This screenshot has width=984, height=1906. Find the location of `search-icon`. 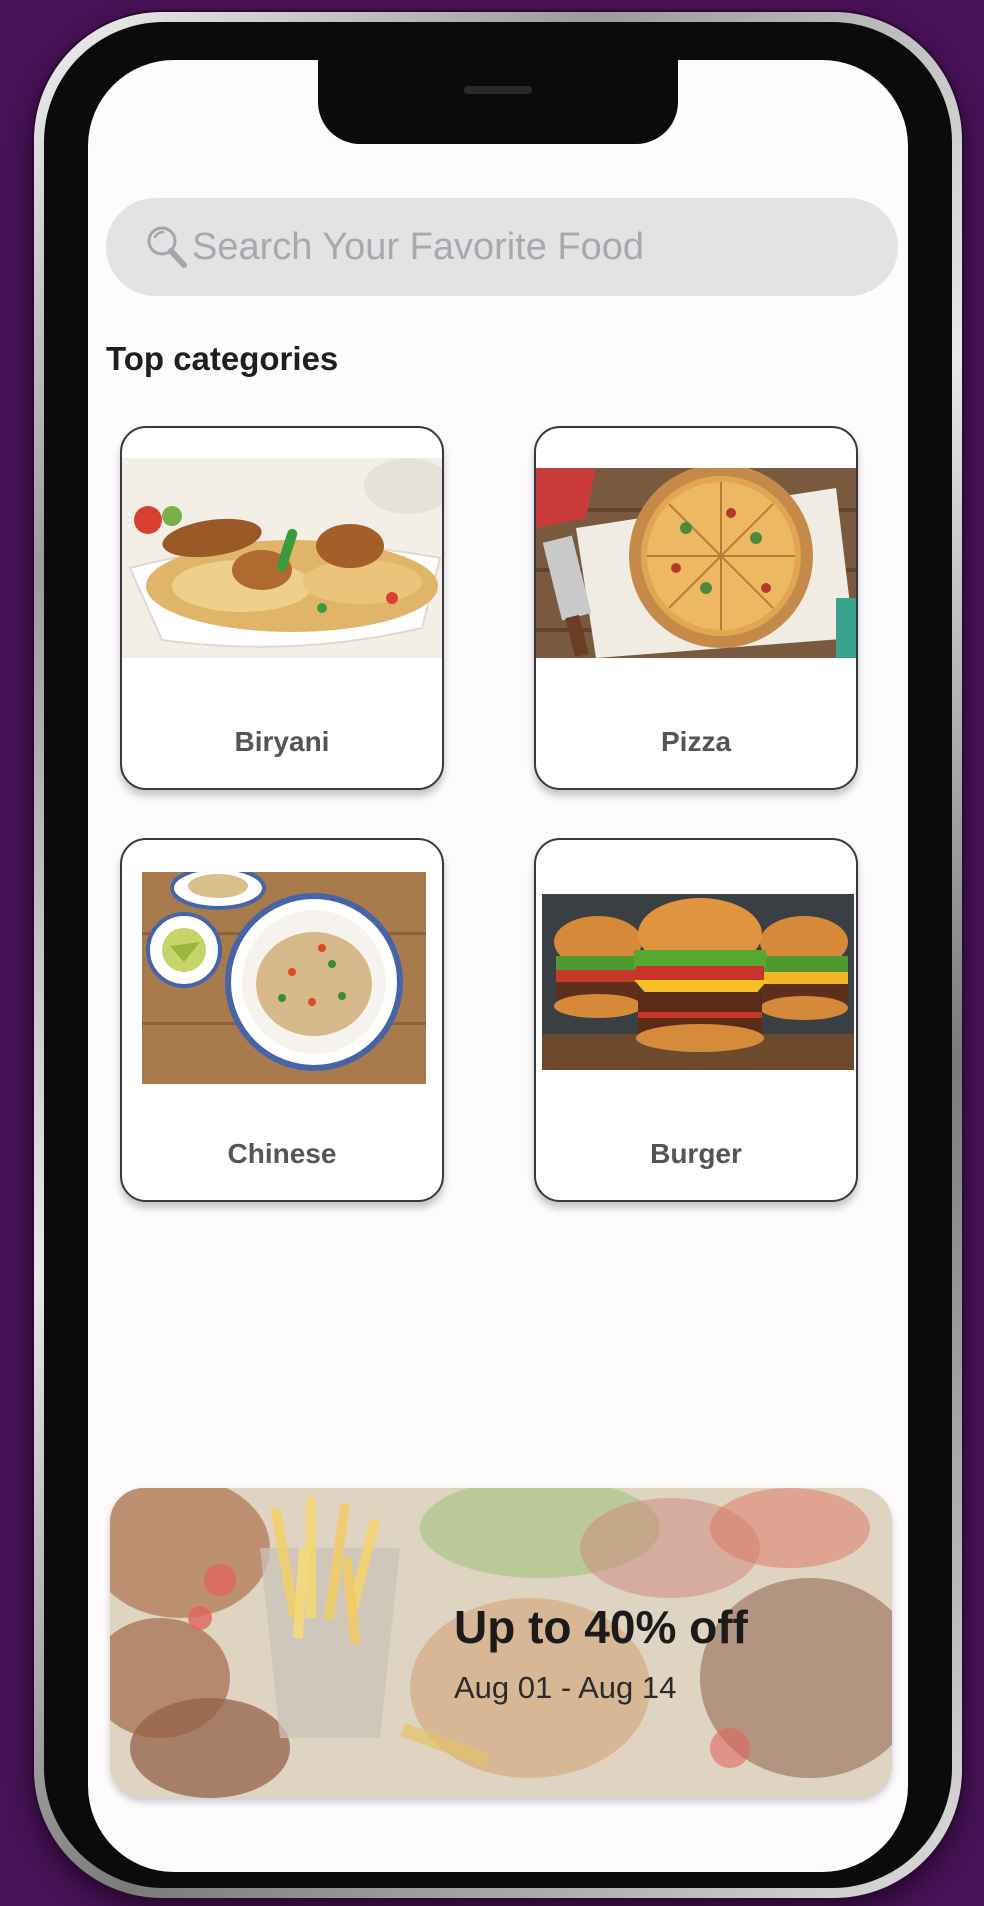

search-icon is located at coordinates (167, 247).